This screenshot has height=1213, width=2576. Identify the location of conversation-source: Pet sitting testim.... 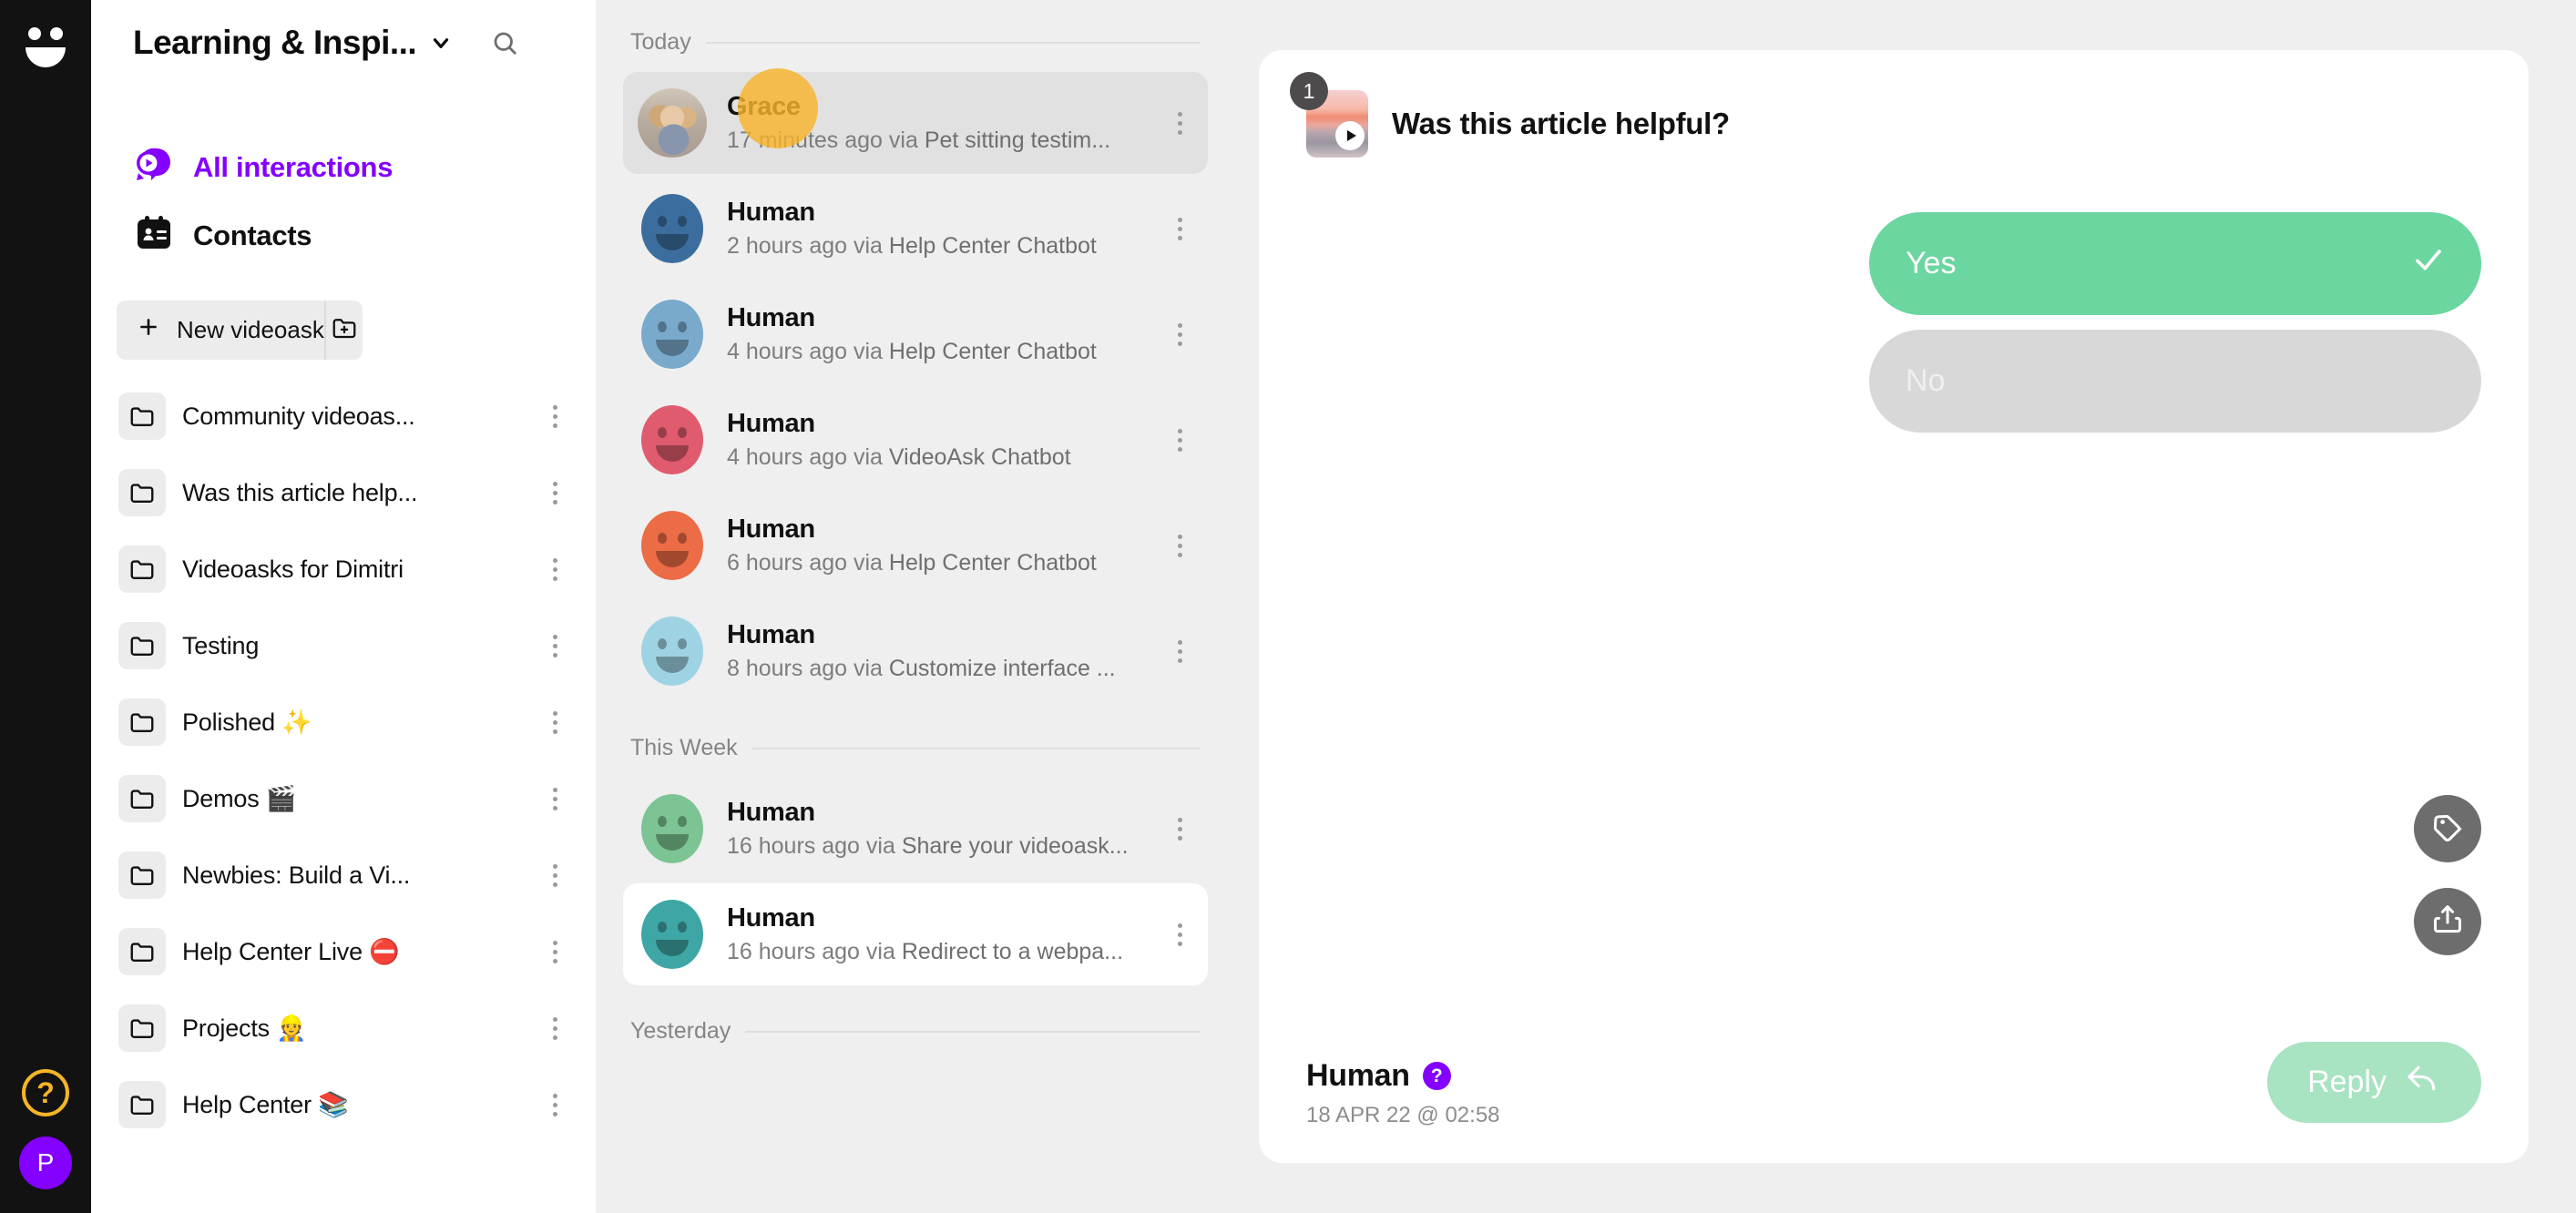
(1017, 140).